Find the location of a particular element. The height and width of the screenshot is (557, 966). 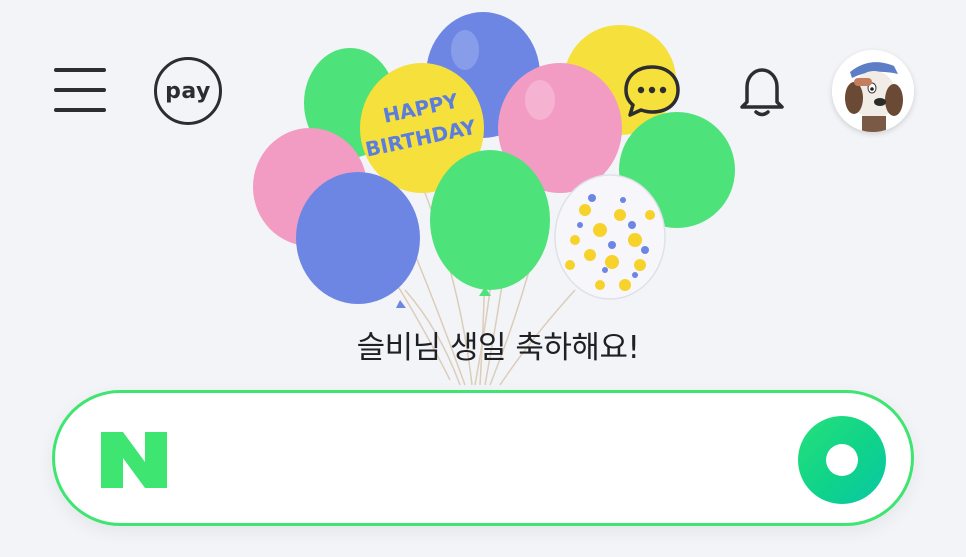

search-input is located at coordinates (497, 459).